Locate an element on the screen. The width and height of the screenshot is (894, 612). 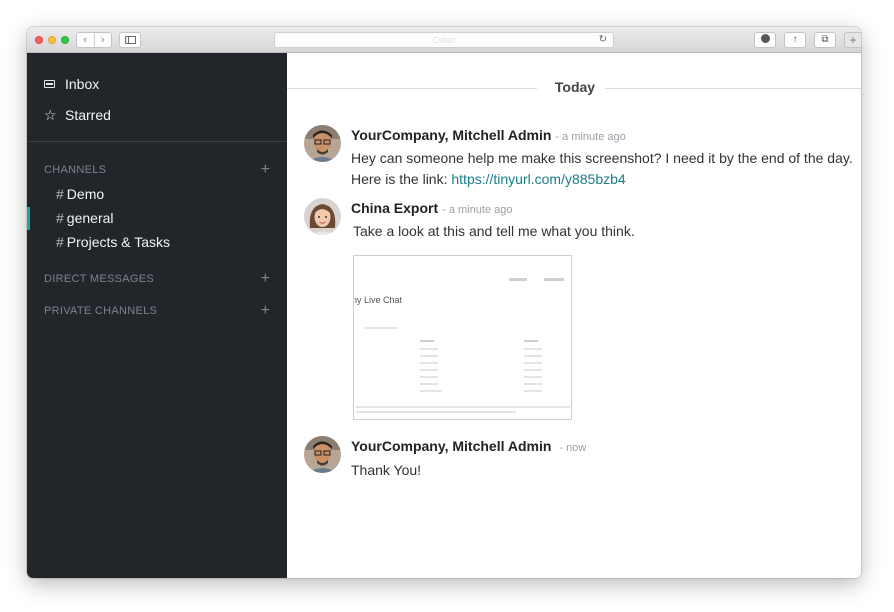
message-body: Thank You! is located at coordinates (386, 470).